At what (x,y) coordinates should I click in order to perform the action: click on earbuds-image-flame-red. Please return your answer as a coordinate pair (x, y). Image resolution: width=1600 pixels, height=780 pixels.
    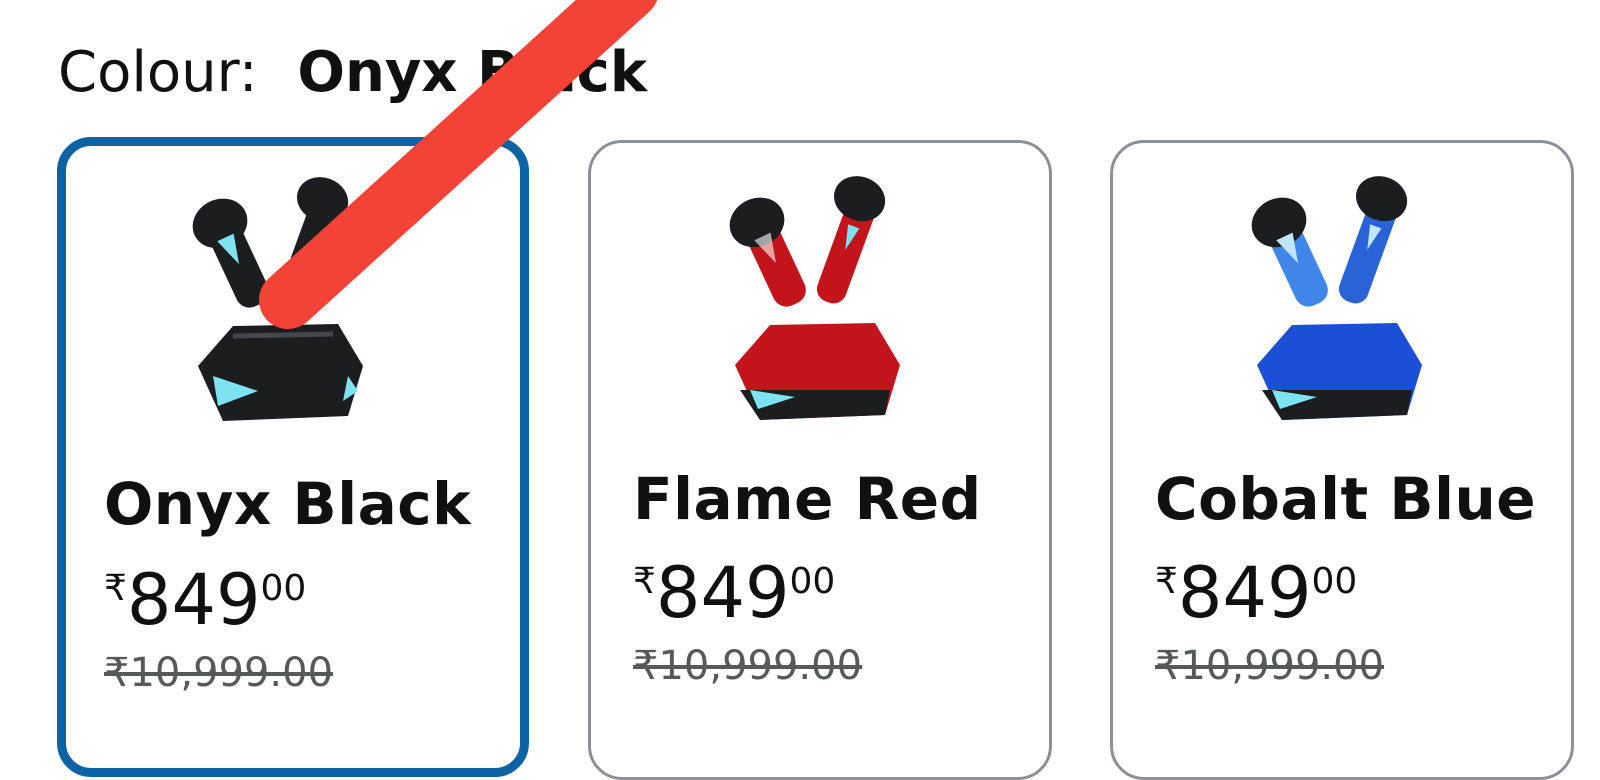
    Looking at the image, I should click on (814, 298).